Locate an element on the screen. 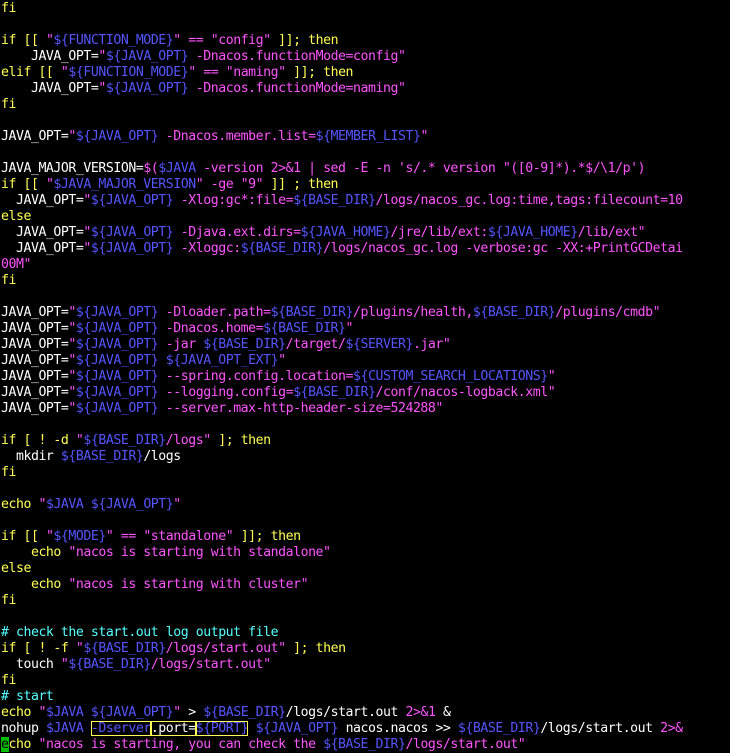 The width and height of the screenshot is (730, 753). code-token: ]; then is located at coordinates (240, 440).